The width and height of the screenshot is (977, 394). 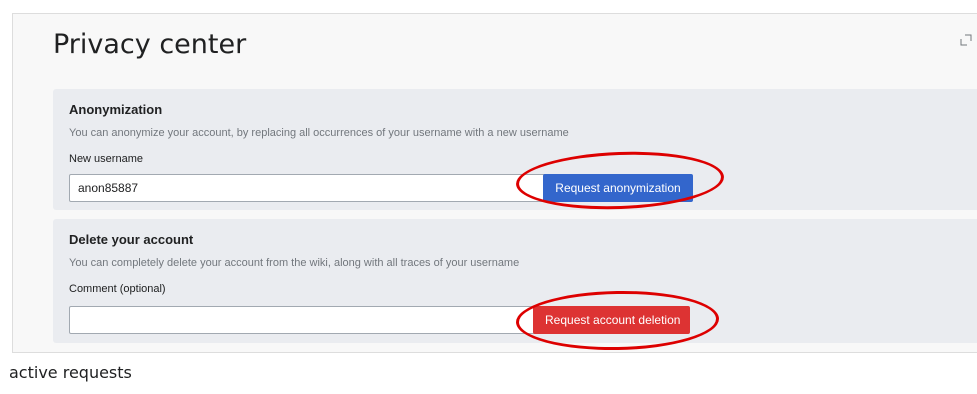 What do you see at coordinates (309, 320) in the screenshot?
I see `comment-input` at bounding box center [309, 320].